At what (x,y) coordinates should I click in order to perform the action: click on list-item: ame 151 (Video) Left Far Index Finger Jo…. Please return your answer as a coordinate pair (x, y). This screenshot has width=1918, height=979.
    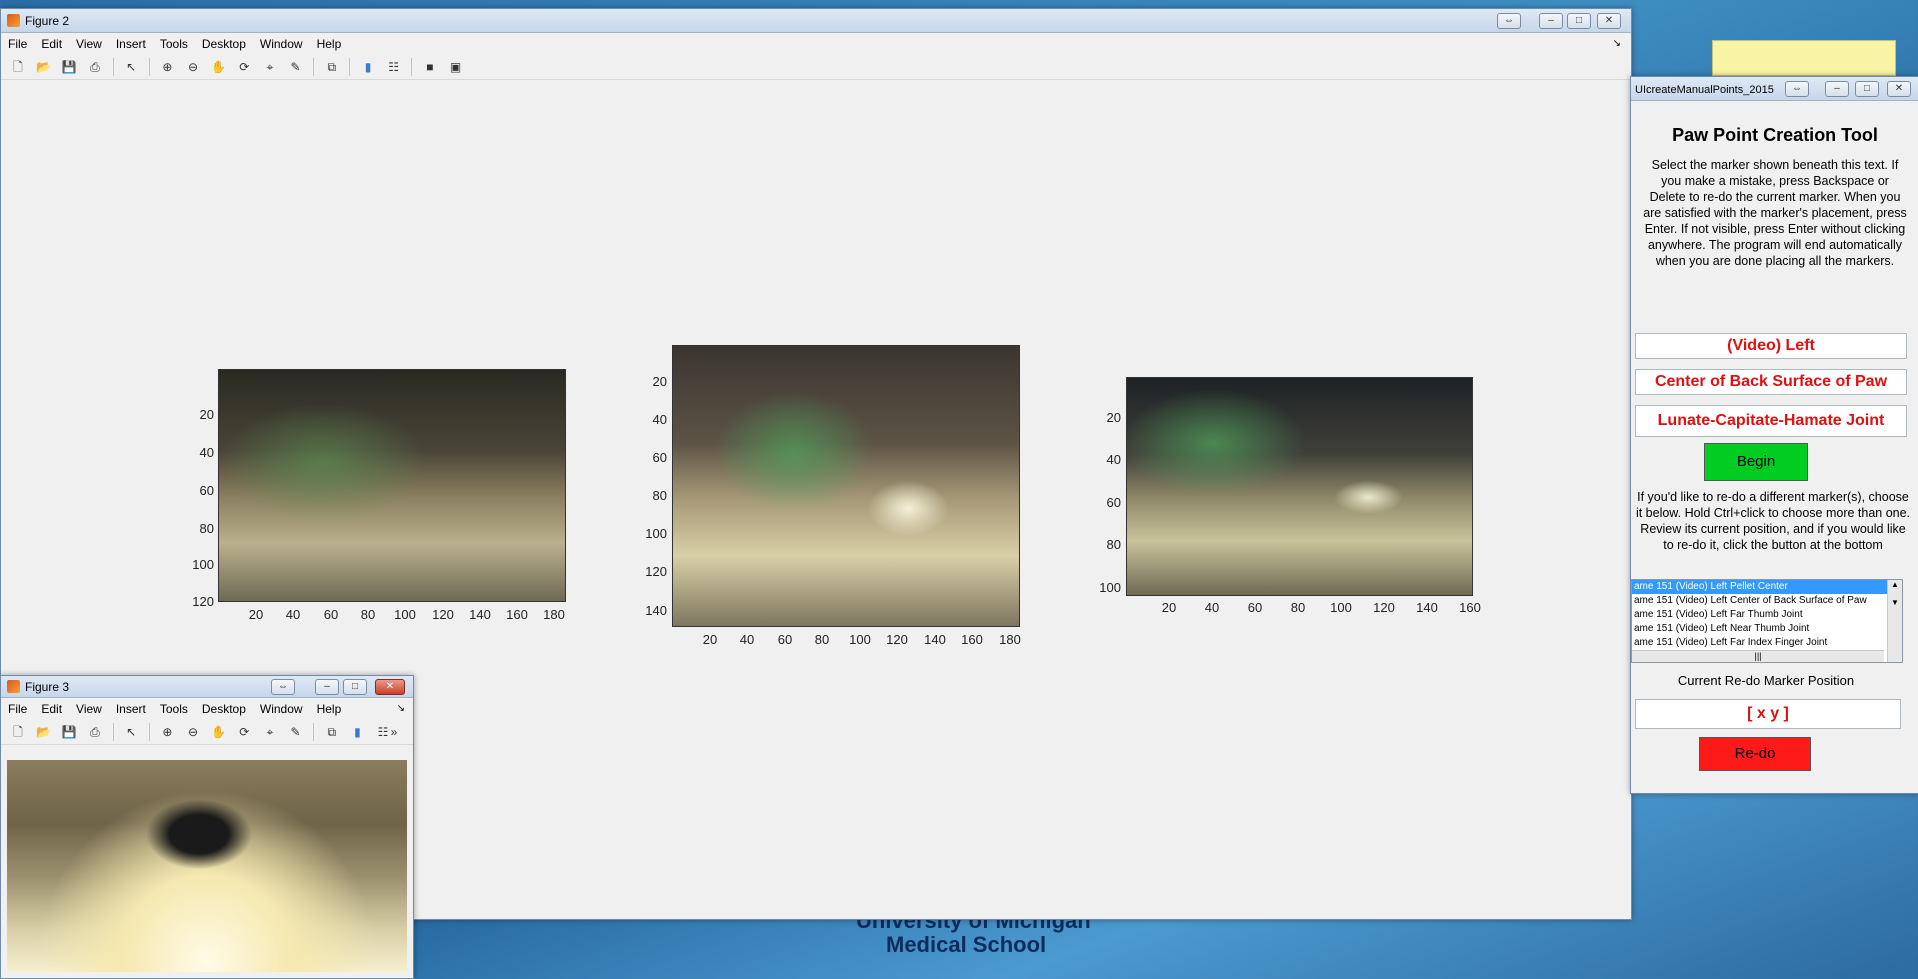
    Looking at the image, I should click on (1767, 643).